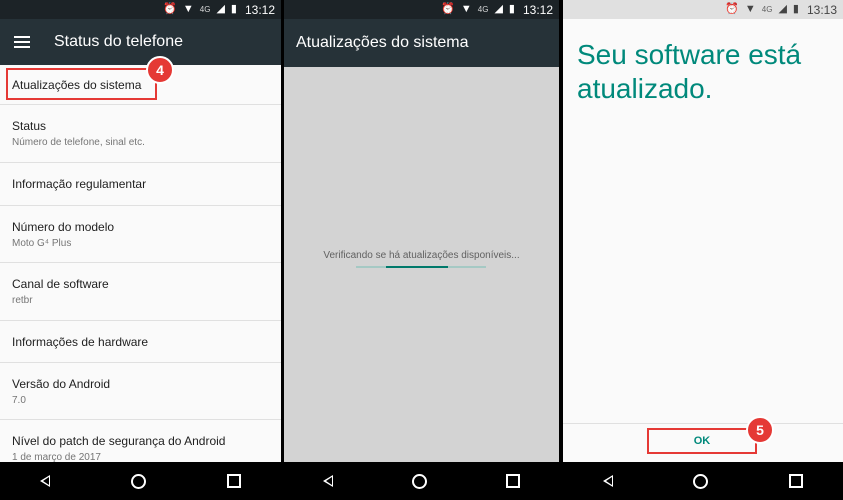 This screenshot has width=843, height=500. Describe the element at coordinates (140, 134) in the screenshot. I see `list-item-status: Status Número de telefone, sinal etc.` at that location.